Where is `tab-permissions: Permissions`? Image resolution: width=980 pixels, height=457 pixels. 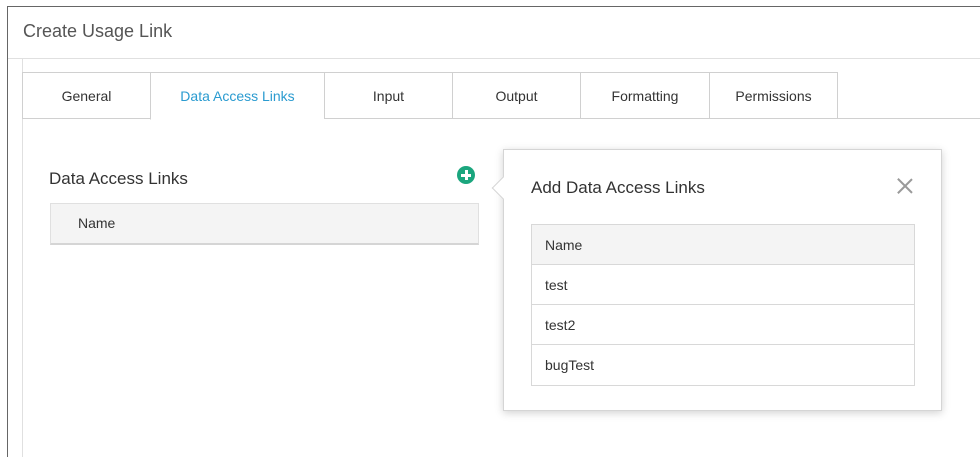 tab-permissions: Permissions is located at coordinates (773, 95).